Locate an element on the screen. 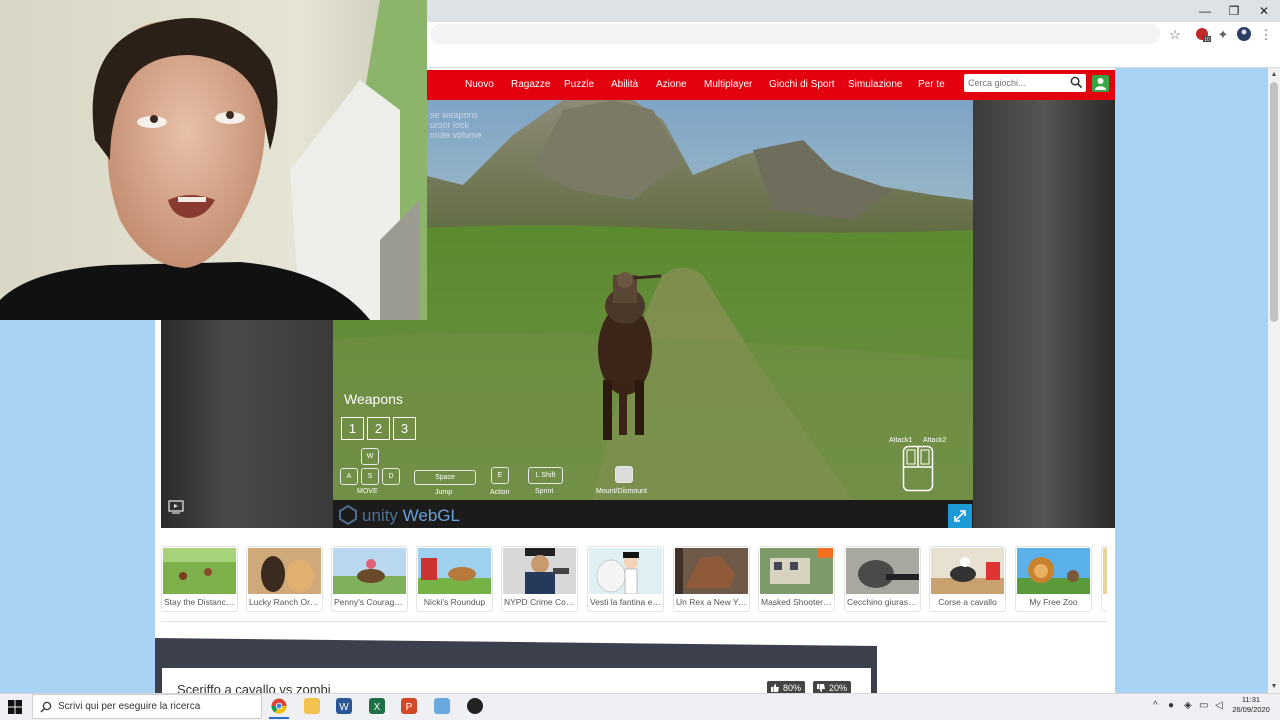  nav-puzzle: Puzzle is located at coordinates (579, 85).